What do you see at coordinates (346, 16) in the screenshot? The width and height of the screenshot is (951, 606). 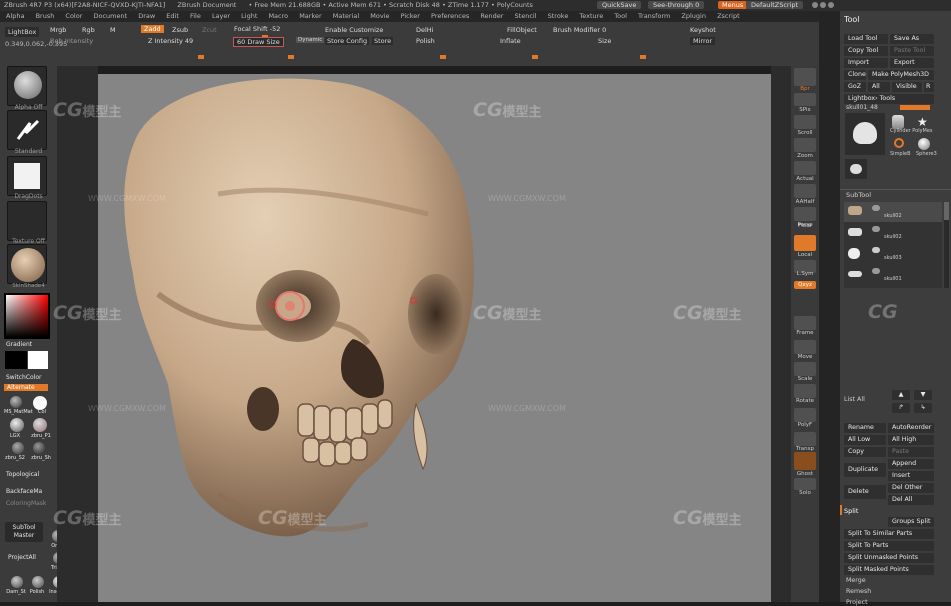 I see `menu-material: Material` at bounding box center [346, 16].